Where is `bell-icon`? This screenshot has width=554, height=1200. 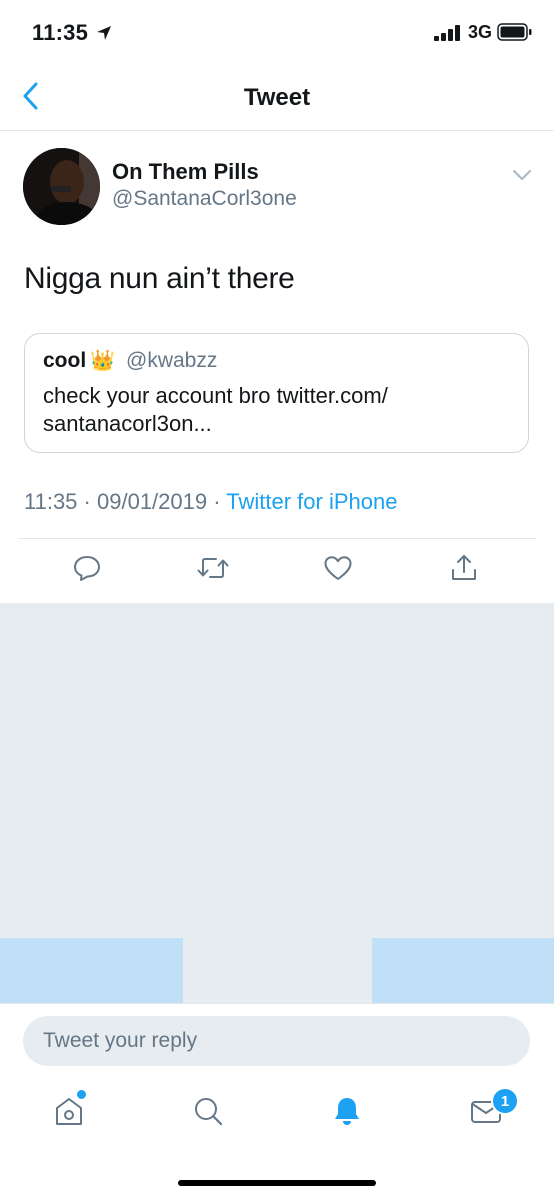 bell-icon is located at coordinates (347, 1113).